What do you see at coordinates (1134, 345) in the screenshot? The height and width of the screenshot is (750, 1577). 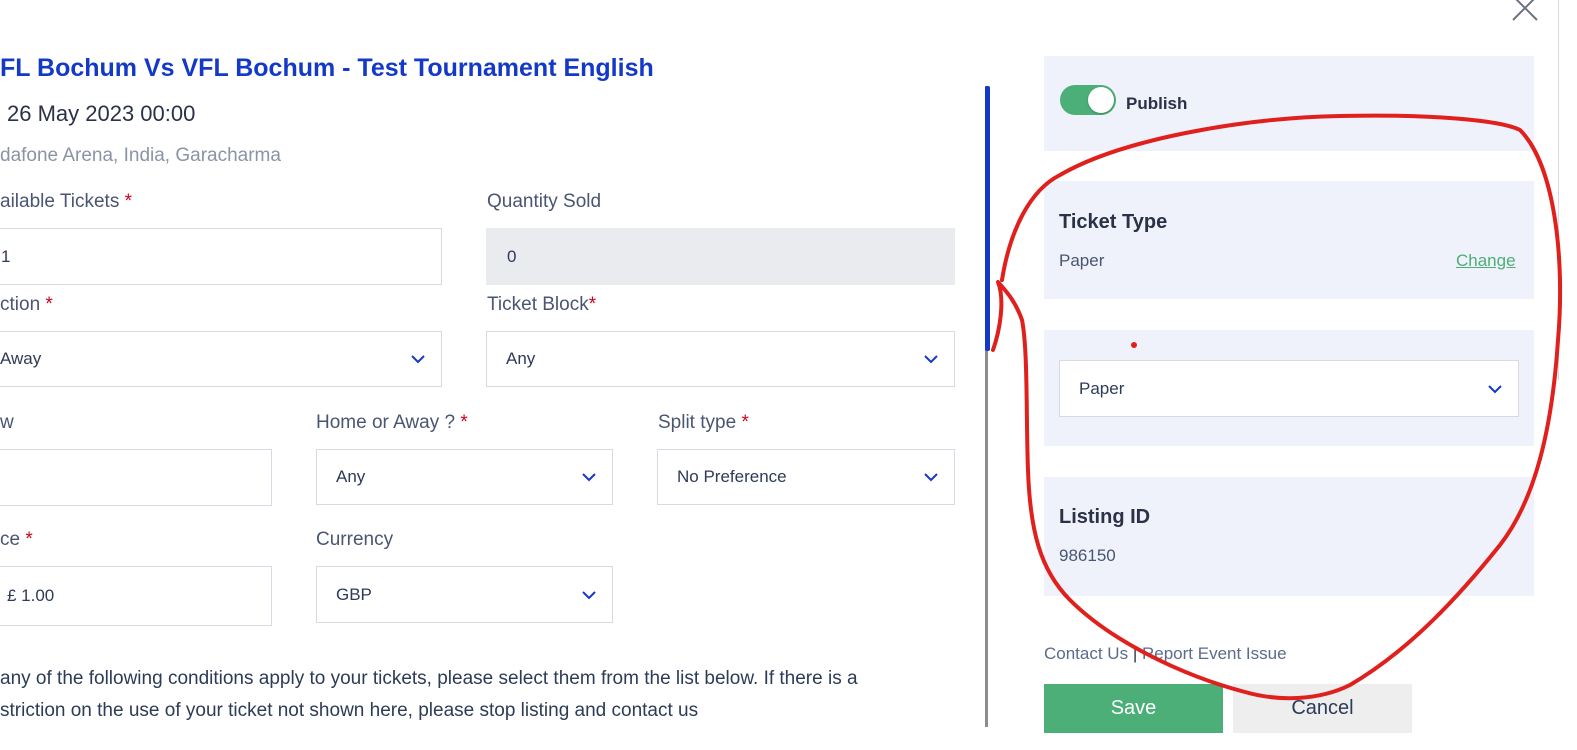 I see `annotation-dot` at bounding box center [1134, 345].